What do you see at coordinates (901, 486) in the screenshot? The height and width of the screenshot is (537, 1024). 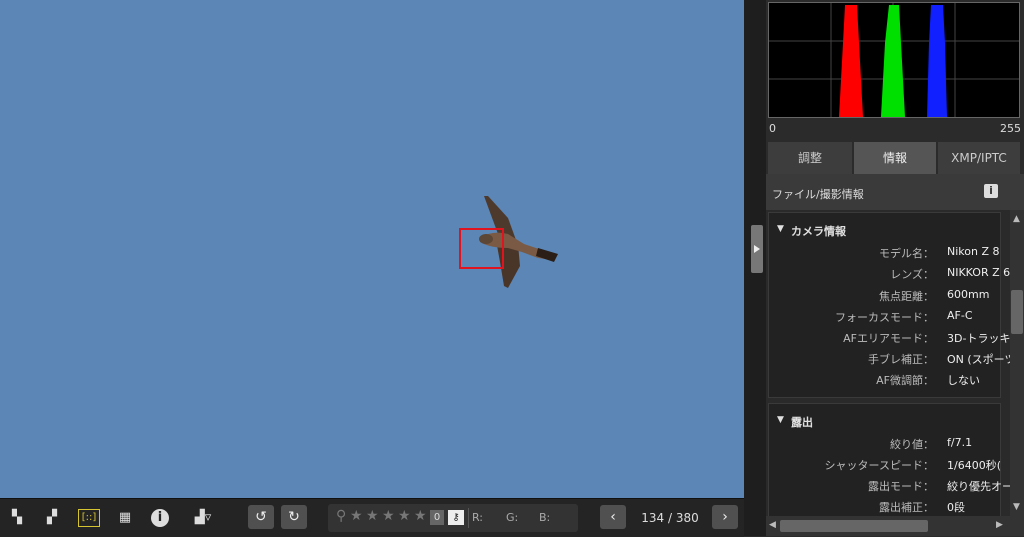 I see `info-label: 露出モード：` at bounding box center [901, 486].